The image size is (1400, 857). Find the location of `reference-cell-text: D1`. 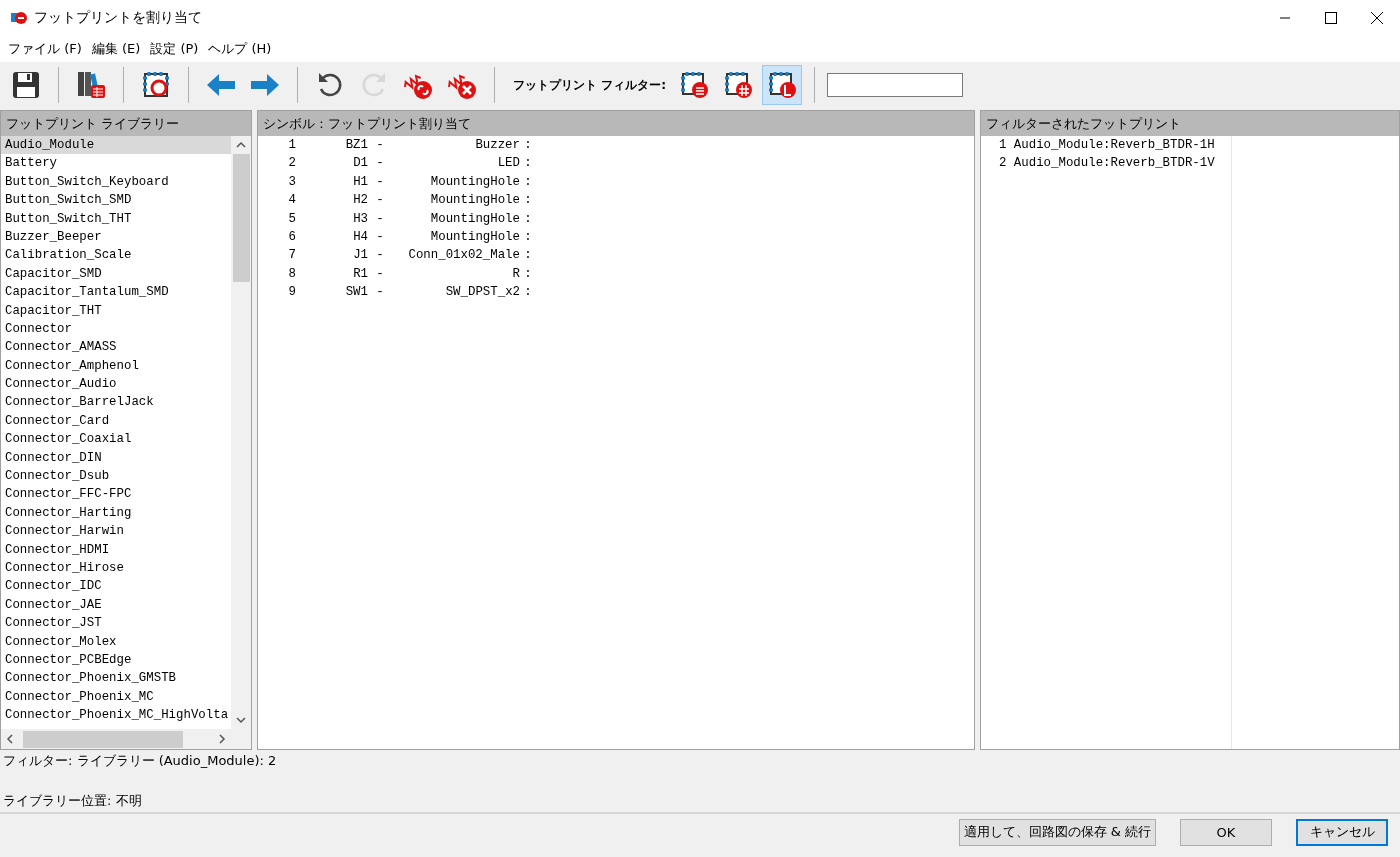

reference-cell-text: D1 is located at coordinates (360, 164).